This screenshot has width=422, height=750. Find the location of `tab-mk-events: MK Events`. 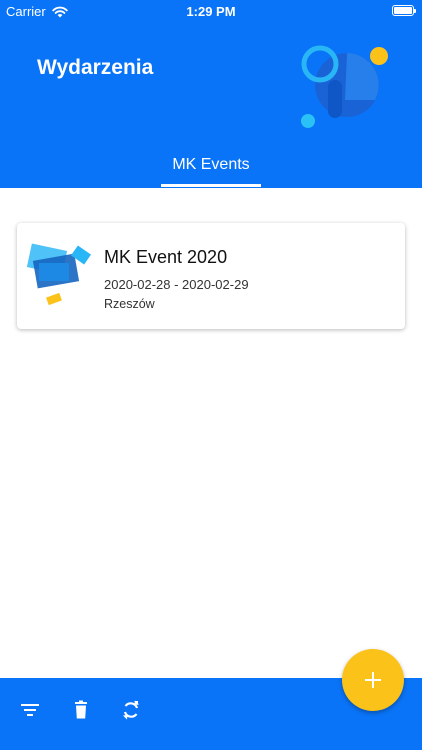

tab-mk-events: MK Events is located at coordinates (211, 169).